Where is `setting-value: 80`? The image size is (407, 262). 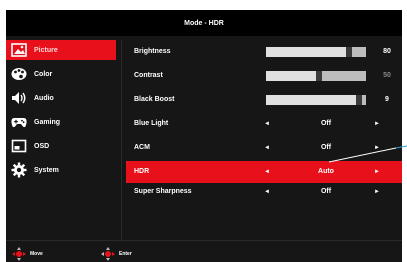
setting-value: 80 is located at coordinates (387, 51).